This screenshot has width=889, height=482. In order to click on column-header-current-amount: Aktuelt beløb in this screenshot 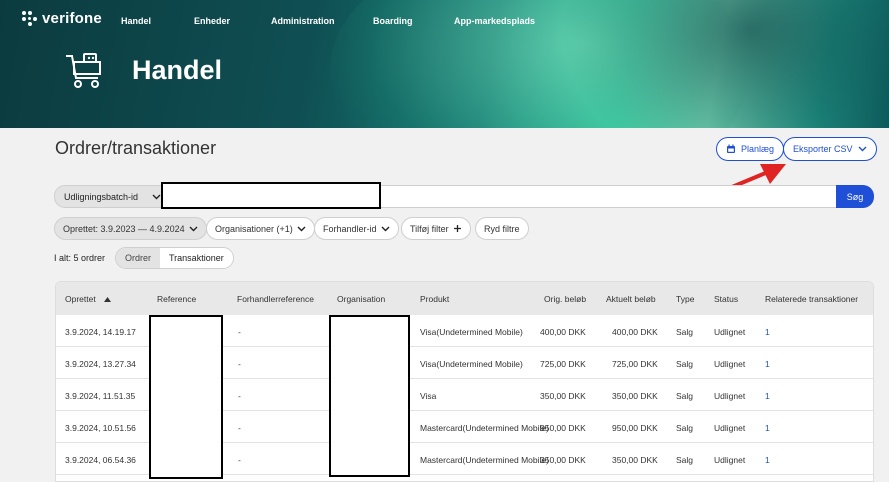, I will do `click(631, 299)`.